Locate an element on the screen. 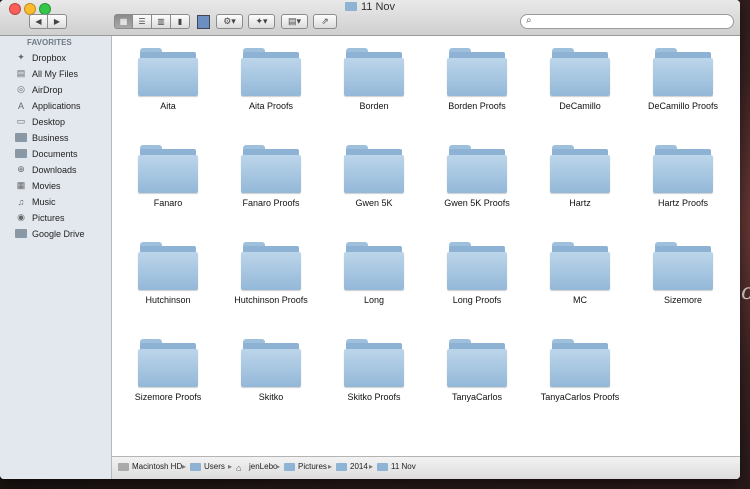  back-icon: ◀ is located at coordinates (38, 21).